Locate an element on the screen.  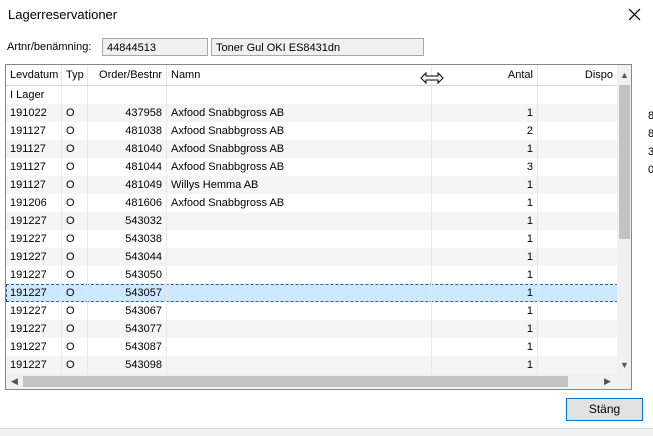
table-row: 191022 O 437958 Axfood Snabbgross AB 1 is located at coordinates (312, 113).